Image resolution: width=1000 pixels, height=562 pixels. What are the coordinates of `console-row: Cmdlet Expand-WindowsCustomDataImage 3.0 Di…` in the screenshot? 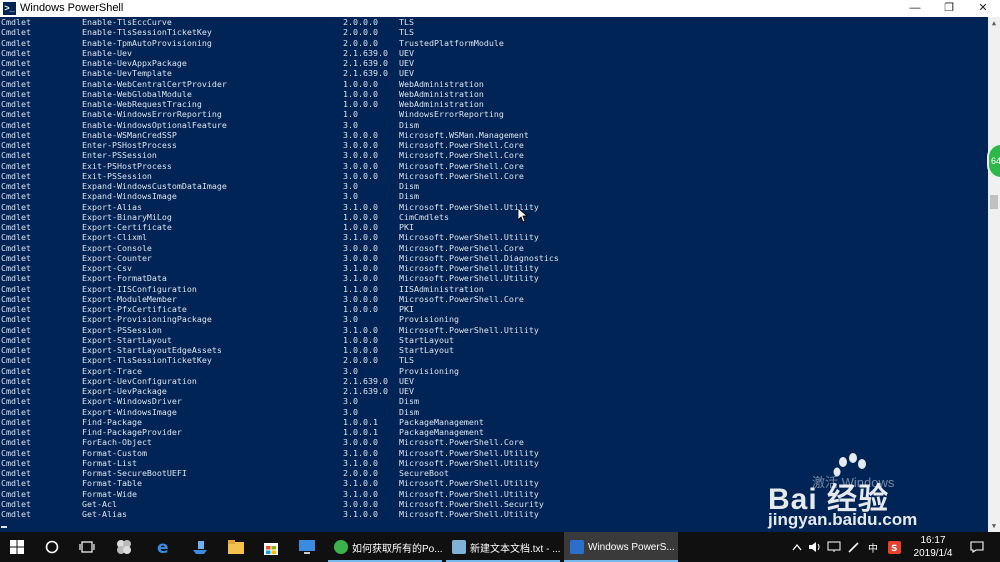 It's located at (494, 186).